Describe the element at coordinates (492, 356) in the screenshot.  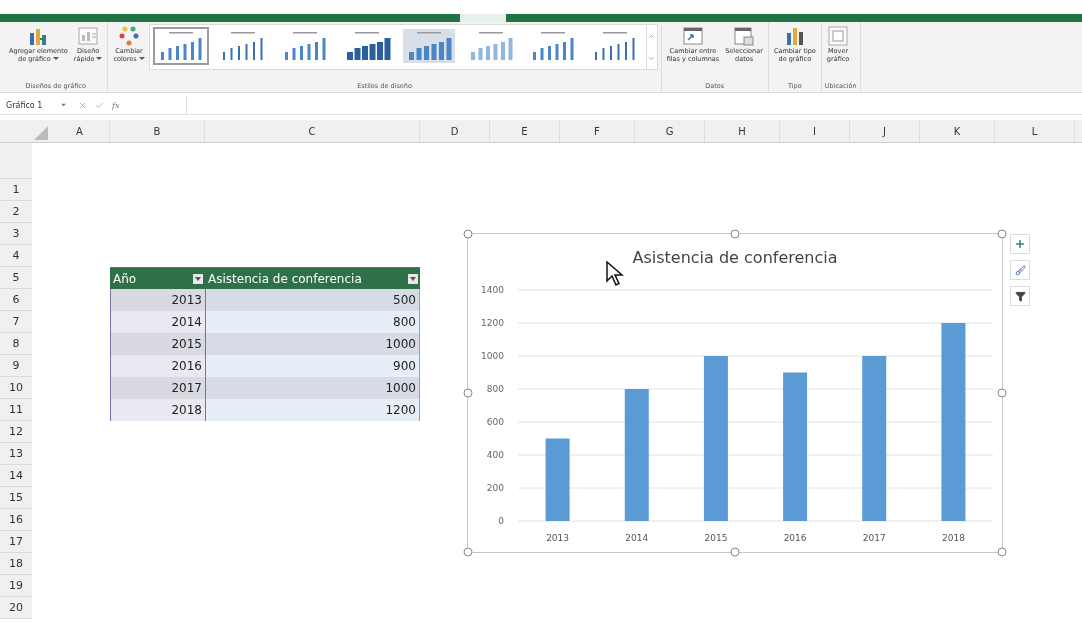
I see `axis-label: 1000` at that location.